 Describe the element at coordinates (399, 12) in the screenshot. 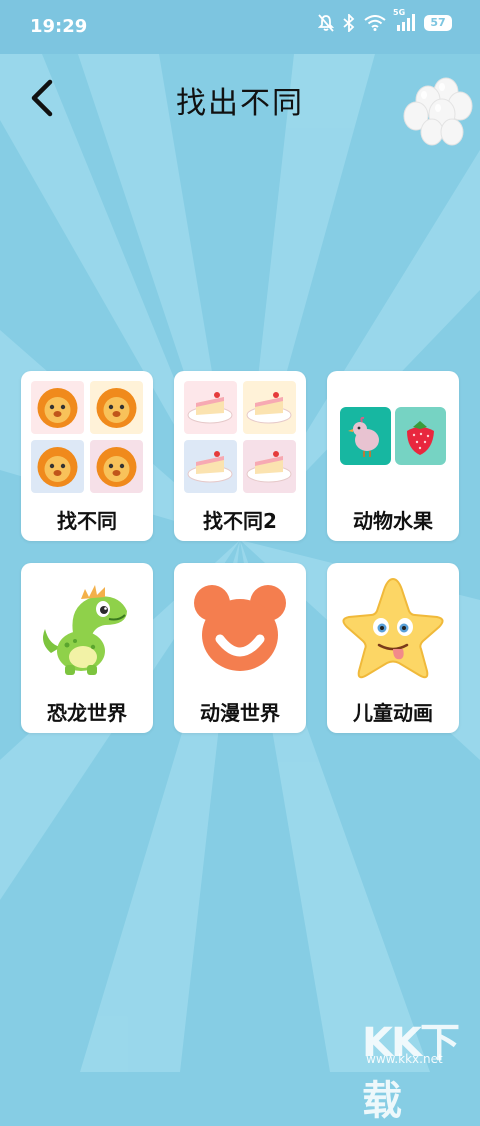

I see `network-label: 5G` at that location.